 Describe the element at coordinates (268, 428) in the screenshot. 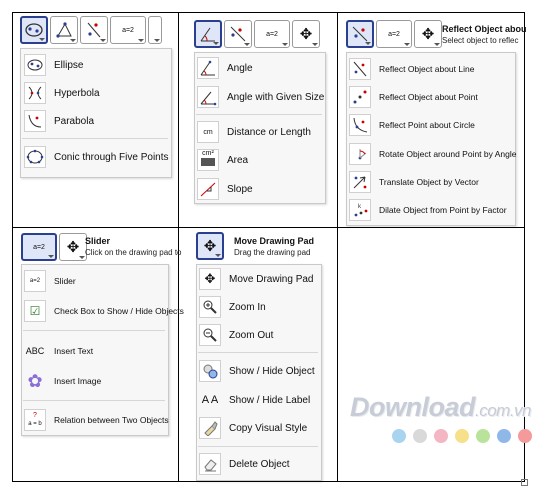

I see `menu-item-label: Copy Visual Style` at that location.